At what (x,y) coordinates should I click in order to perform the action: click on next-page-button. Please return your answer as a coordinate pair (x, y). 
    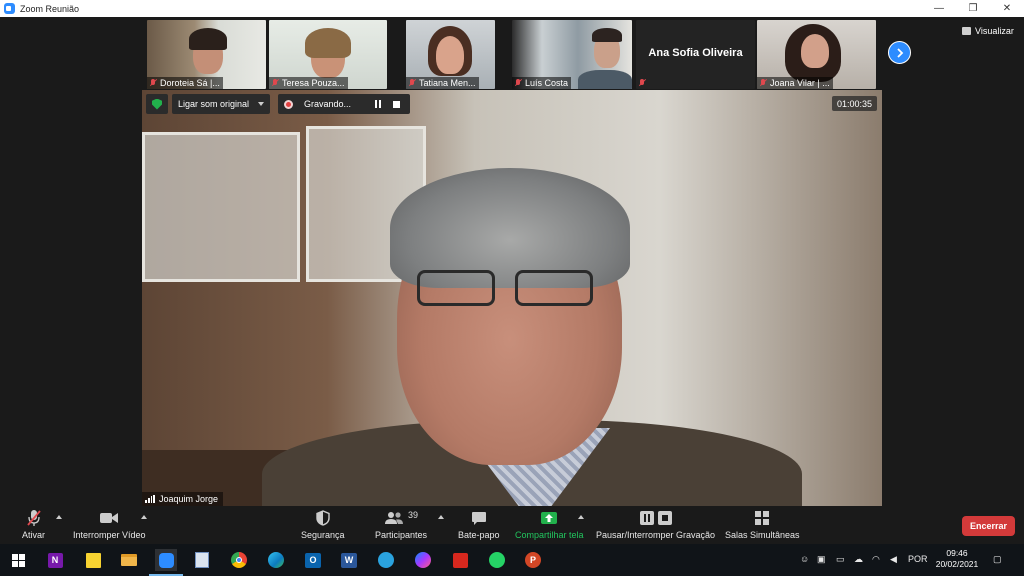
    Looking at the image, I should click on (899, 52).